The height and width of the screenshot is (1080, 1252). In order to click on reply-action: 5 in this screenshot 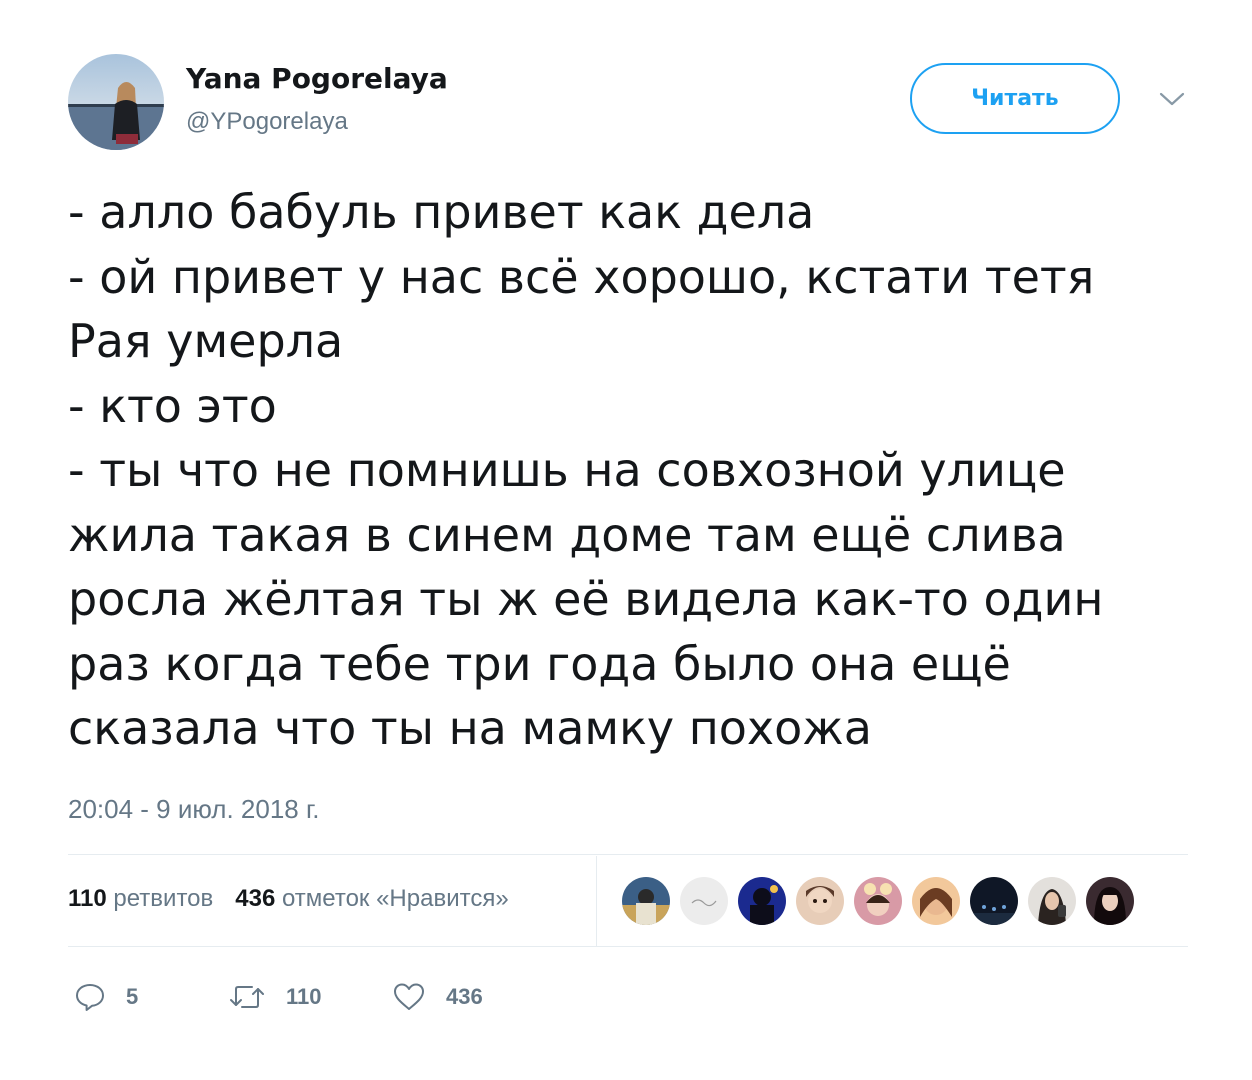, I will do `click(106, 997)`.